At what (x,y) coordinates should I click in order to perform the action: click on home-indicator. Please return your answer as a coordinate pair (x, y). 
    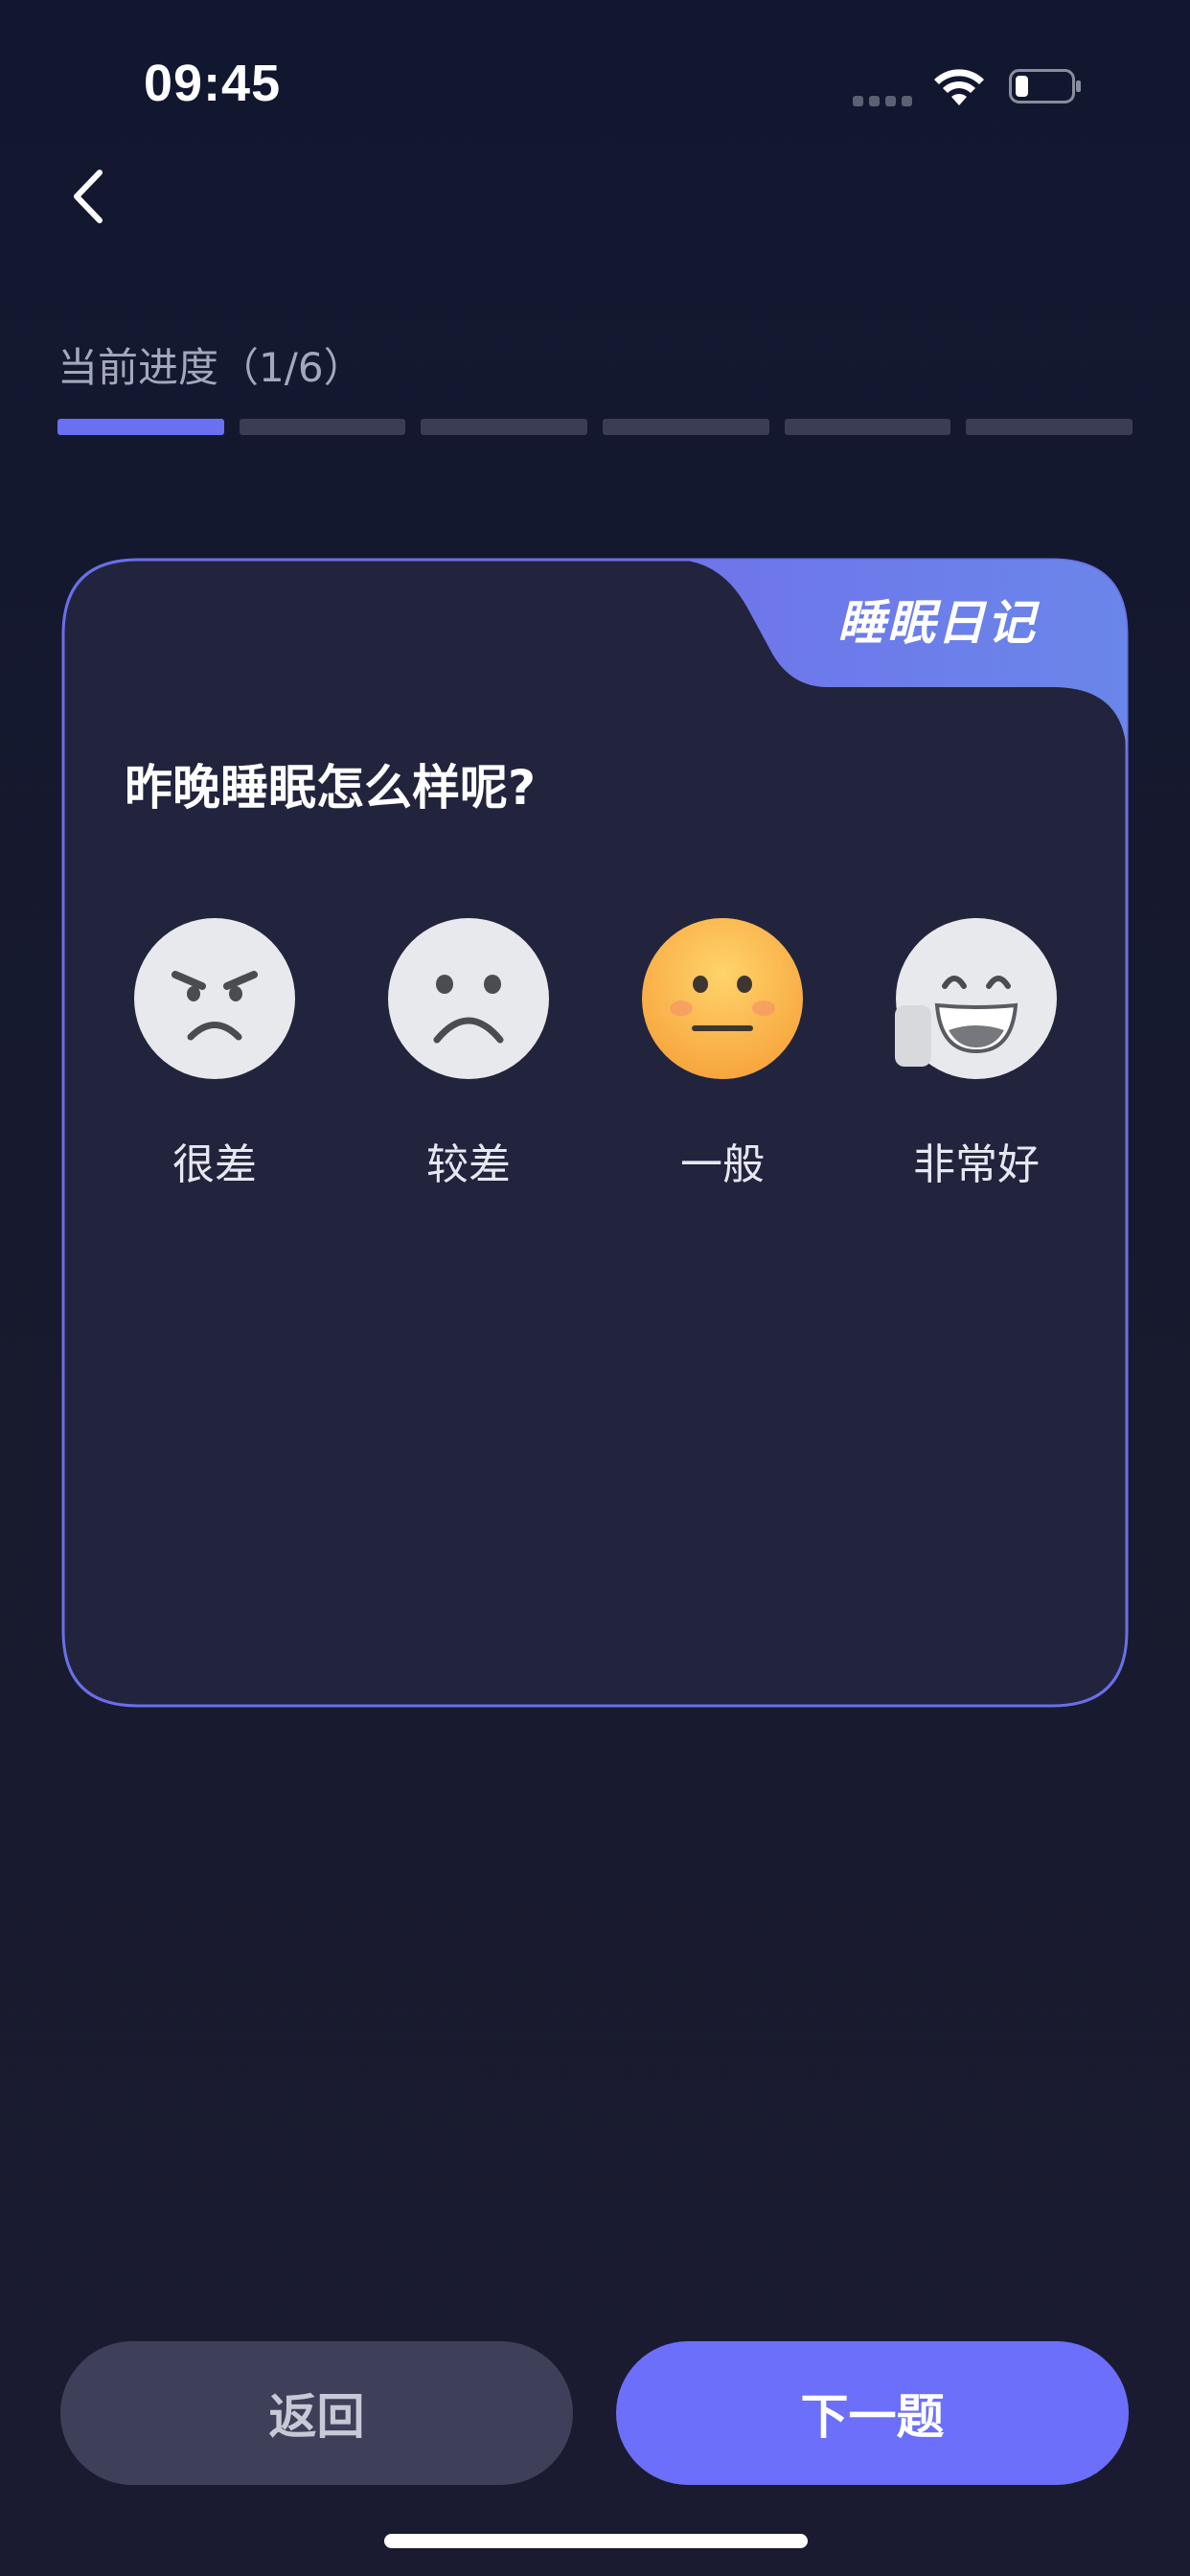
    Looking at the image, I should click on (596, 2541).